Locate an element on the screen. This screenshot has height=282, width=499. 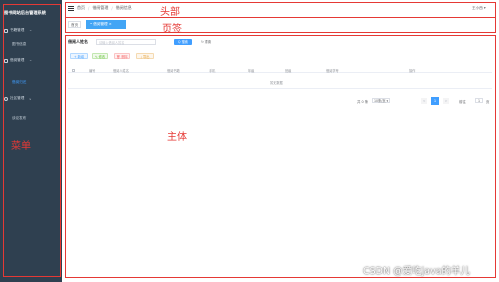
export-button: ⤓ 导出 is located at coordinates (145, 56).